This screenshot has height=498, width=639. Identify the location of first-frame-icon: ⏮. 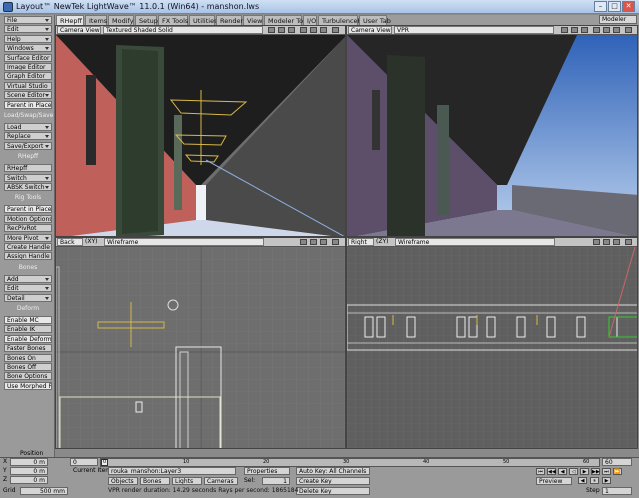
(540, 471).